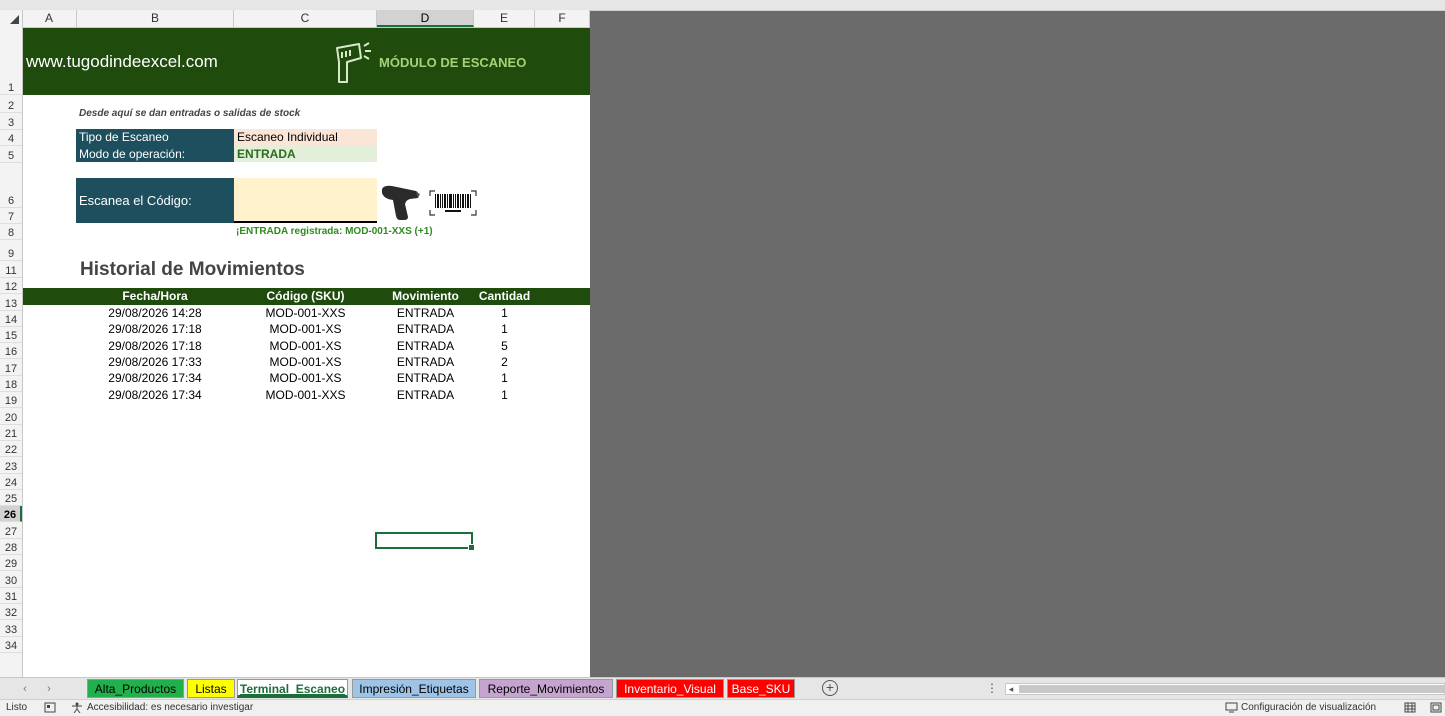  I want to click on view-settings: Configuración de visualización, so click(1308, 707).